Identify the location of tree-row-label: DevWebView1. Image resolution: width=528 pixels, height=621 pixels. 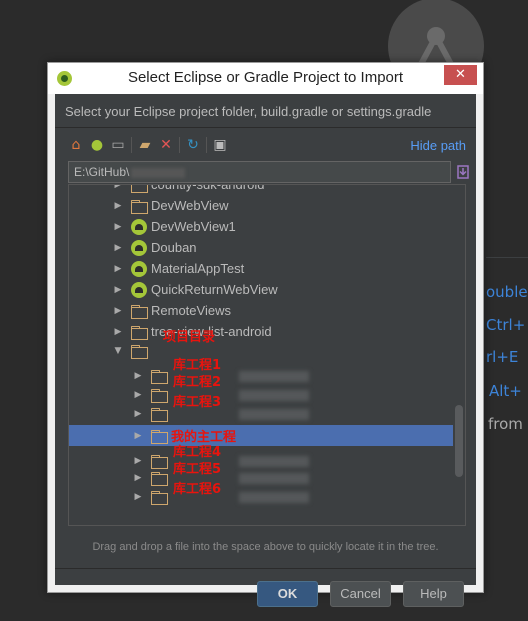
(193, 226).